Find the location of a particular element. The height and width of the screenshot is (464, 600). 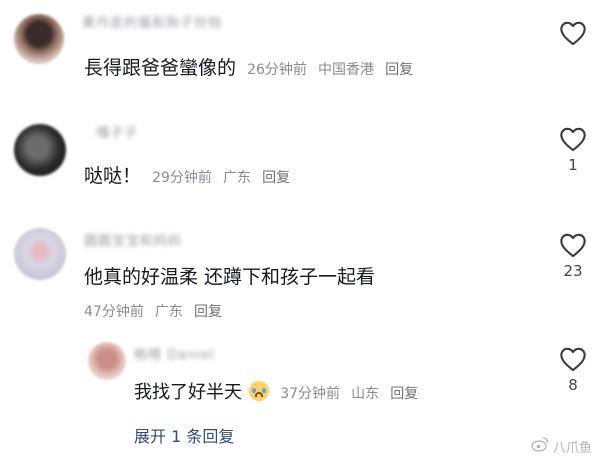

comment-body: 他真的好温柔 还蹲下和孩子一起看 is located at coordinates (229, 275).